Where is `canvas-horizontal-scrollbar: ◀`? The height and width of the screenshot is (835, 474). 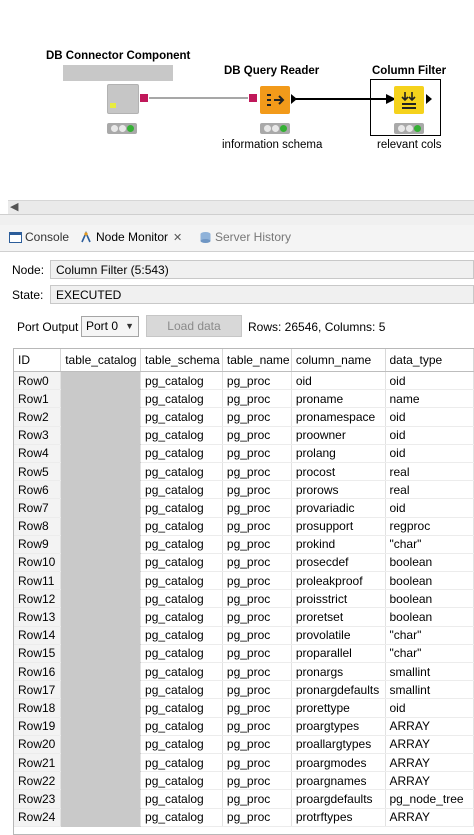 canvas-horizontal-scrollbar: ◀ is located at coordinates (241, 207).